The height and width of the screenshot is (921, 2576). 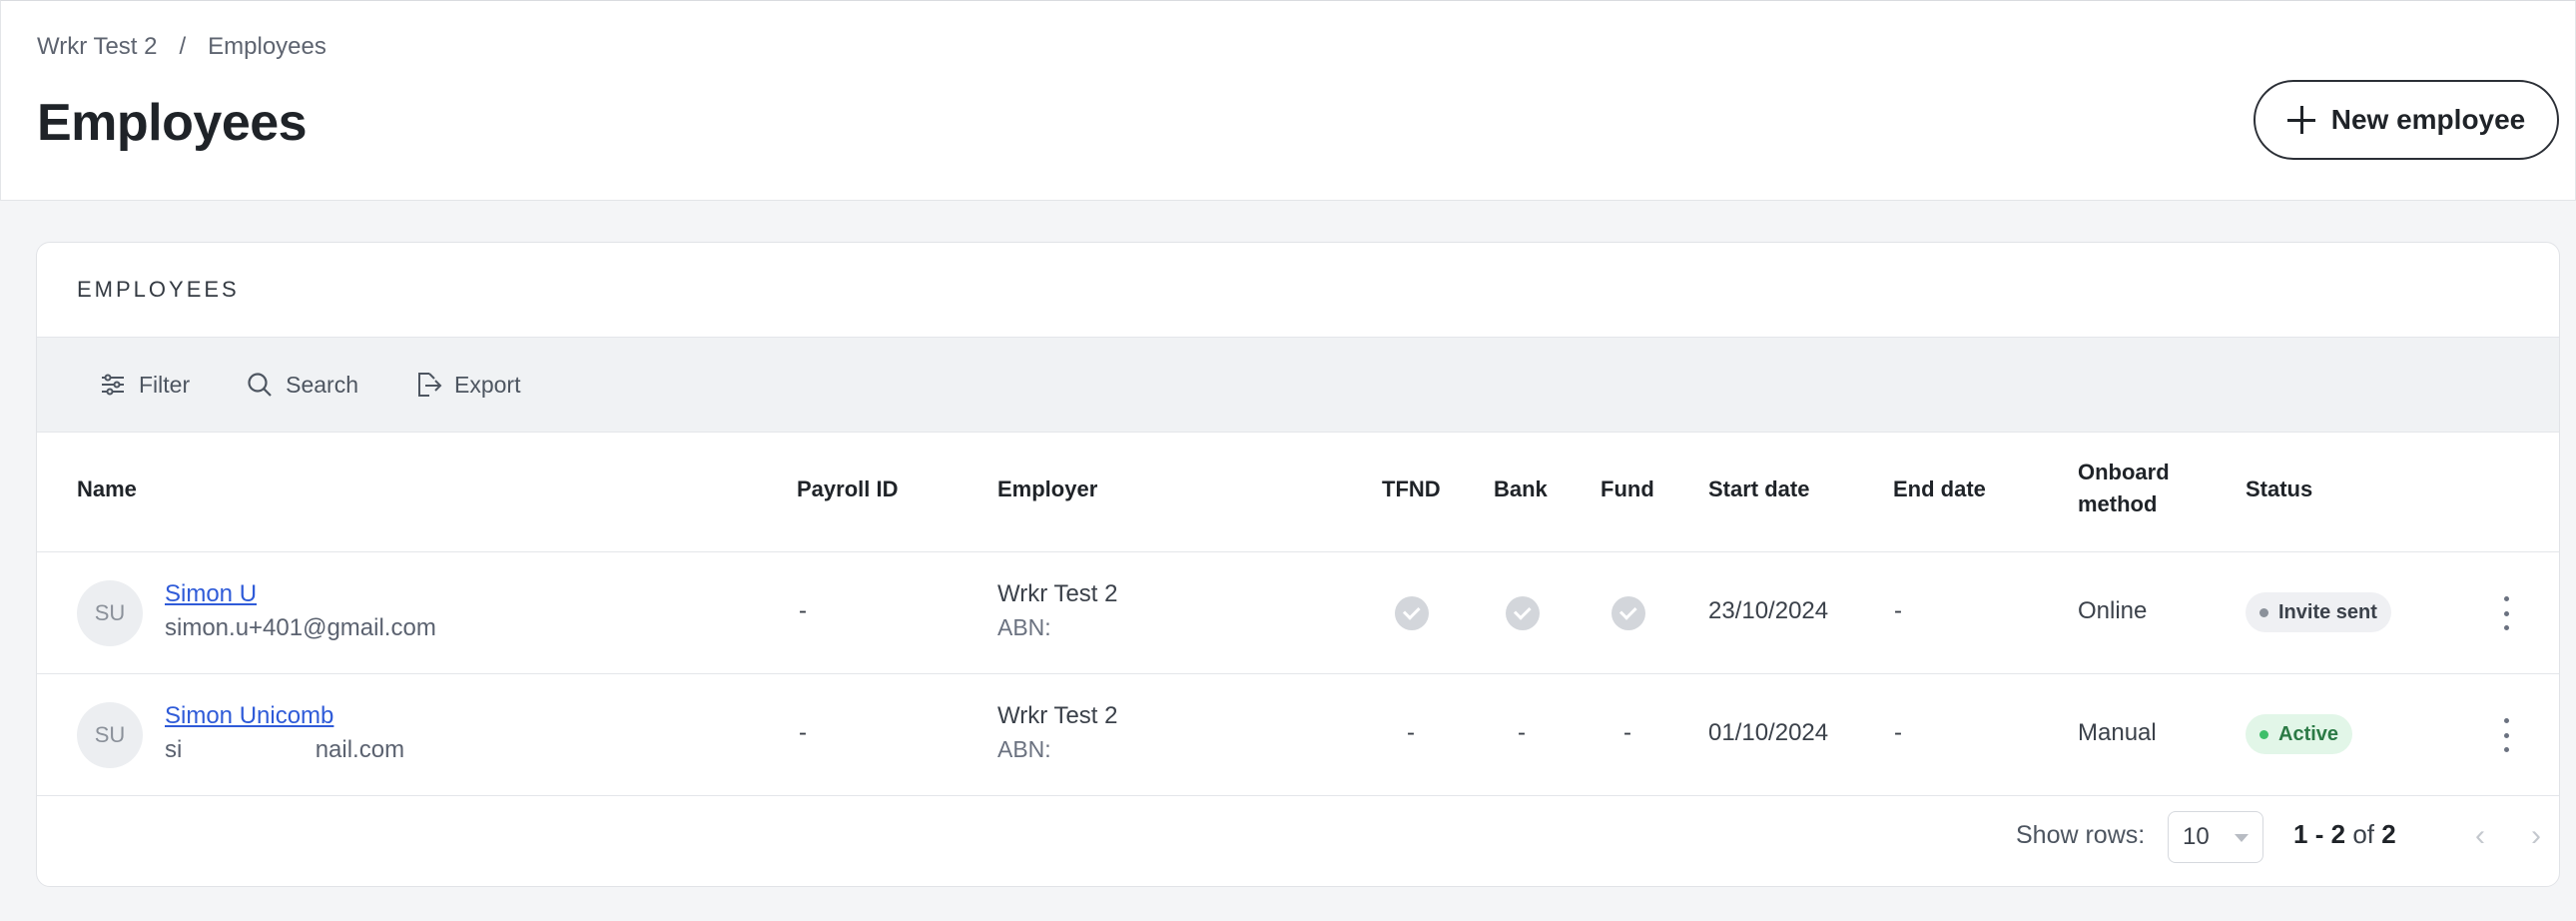 I want to click on range-total: 2, so click(x=2388, y=834).